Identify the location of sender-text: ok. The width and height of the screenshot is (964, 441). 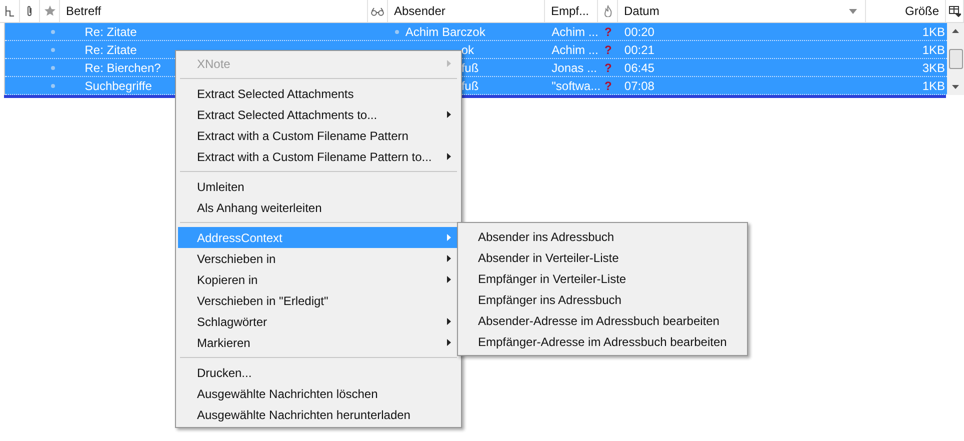
(467, 49).